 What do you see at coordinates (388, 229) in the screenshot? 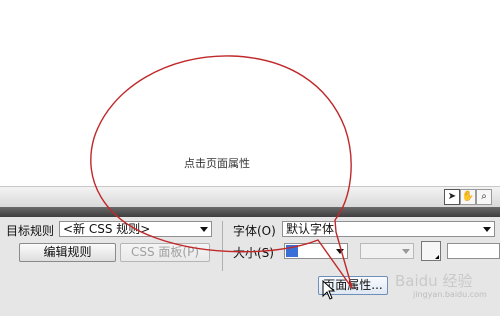
I see `font-select: 默认字体` at bounding box center [388, 229].